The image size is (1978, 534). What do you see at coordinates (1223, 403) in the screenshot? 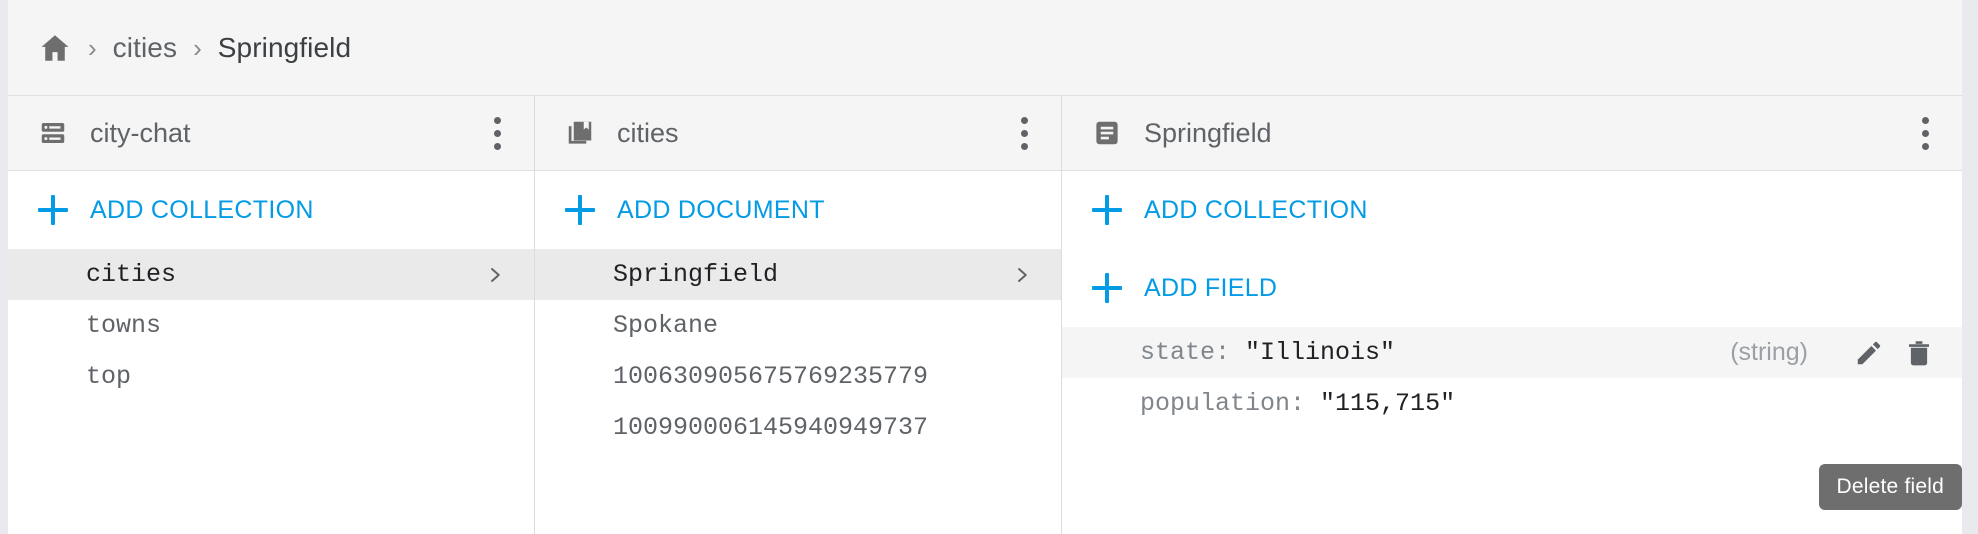
I see `field-key: population:` at bounding box center [1223, 403].